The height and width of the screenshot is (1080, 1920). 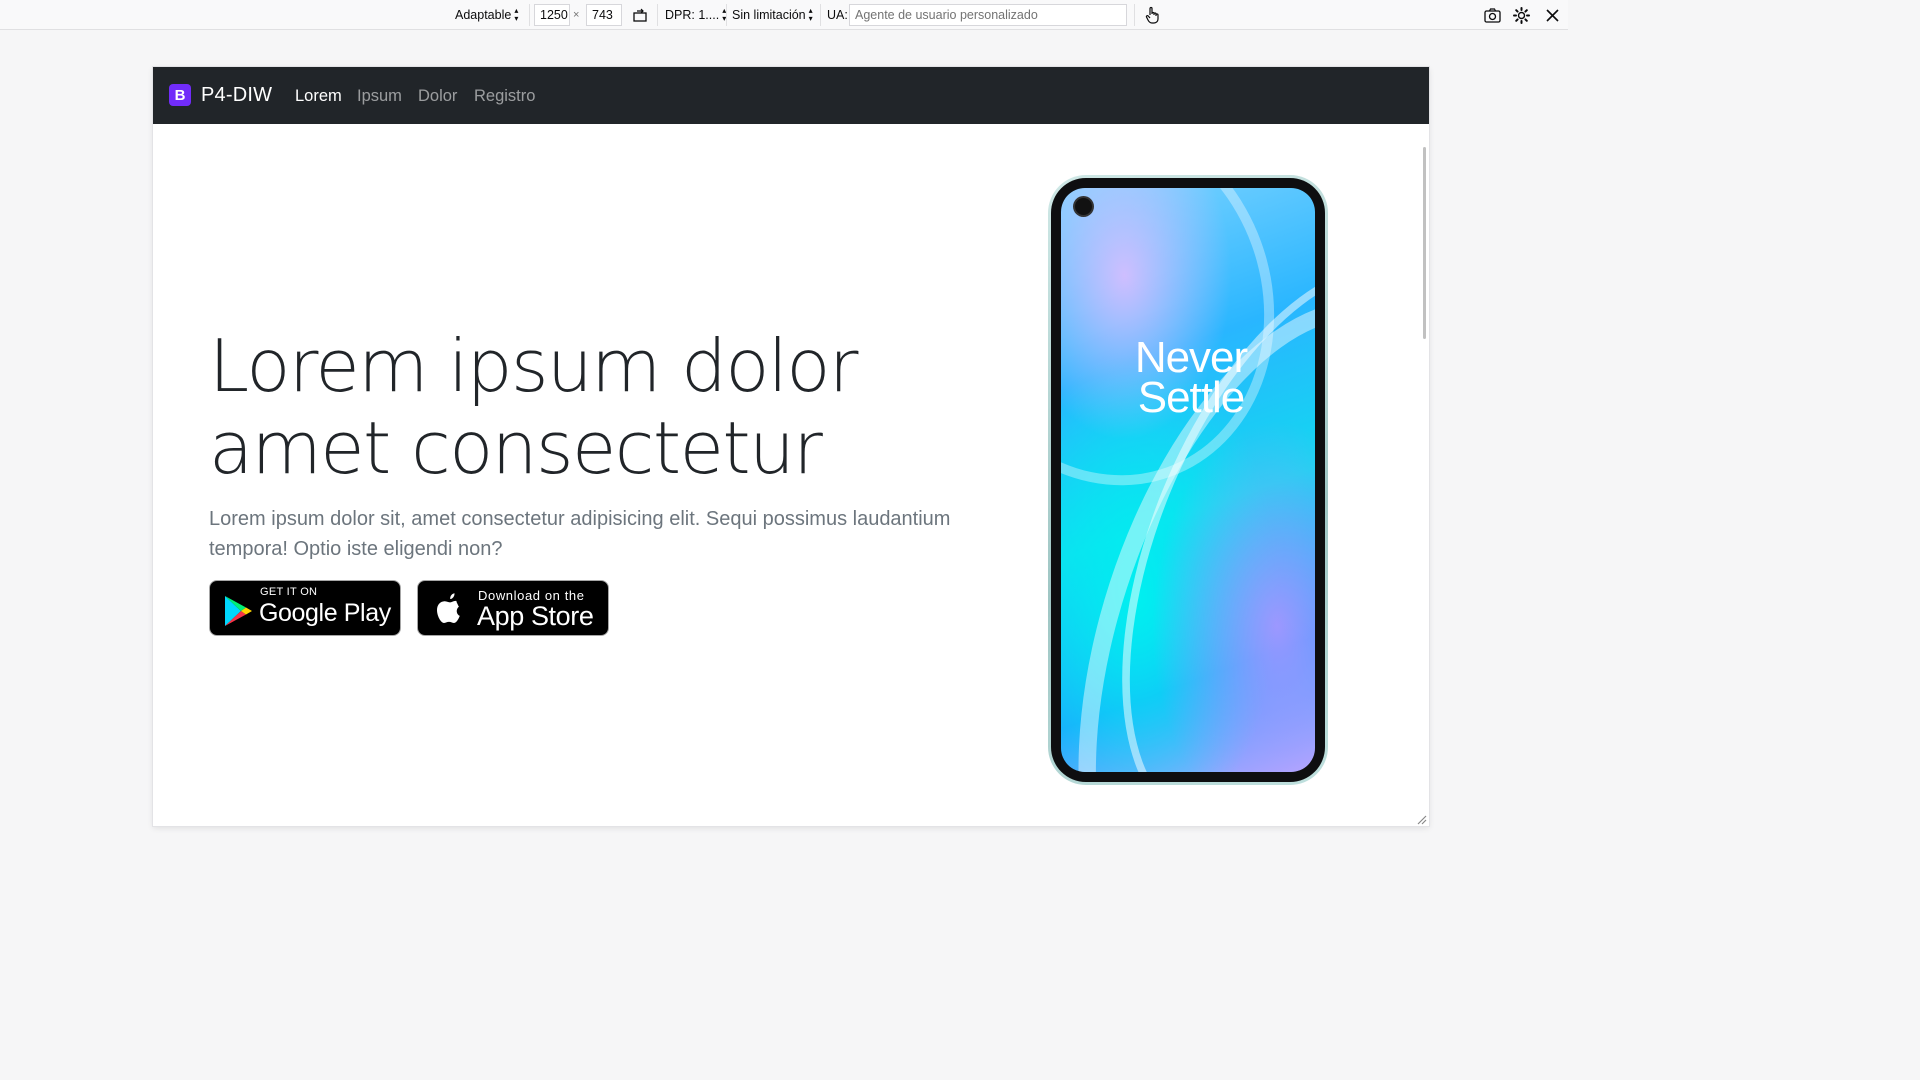 What do you see at coordinates (769, 15) in the screenshot?
I see `throttling-label: Sin limitación` at bounding box center [769, 15].